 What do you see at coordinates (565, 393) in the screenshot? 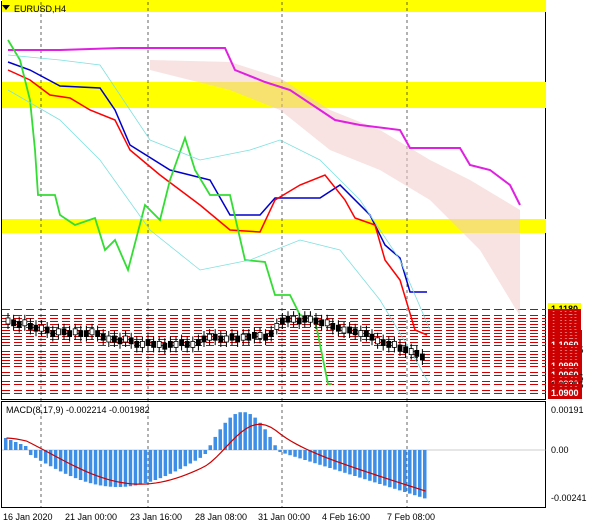
I see `price-label: 1.0900` at bounding box center [565, 393].